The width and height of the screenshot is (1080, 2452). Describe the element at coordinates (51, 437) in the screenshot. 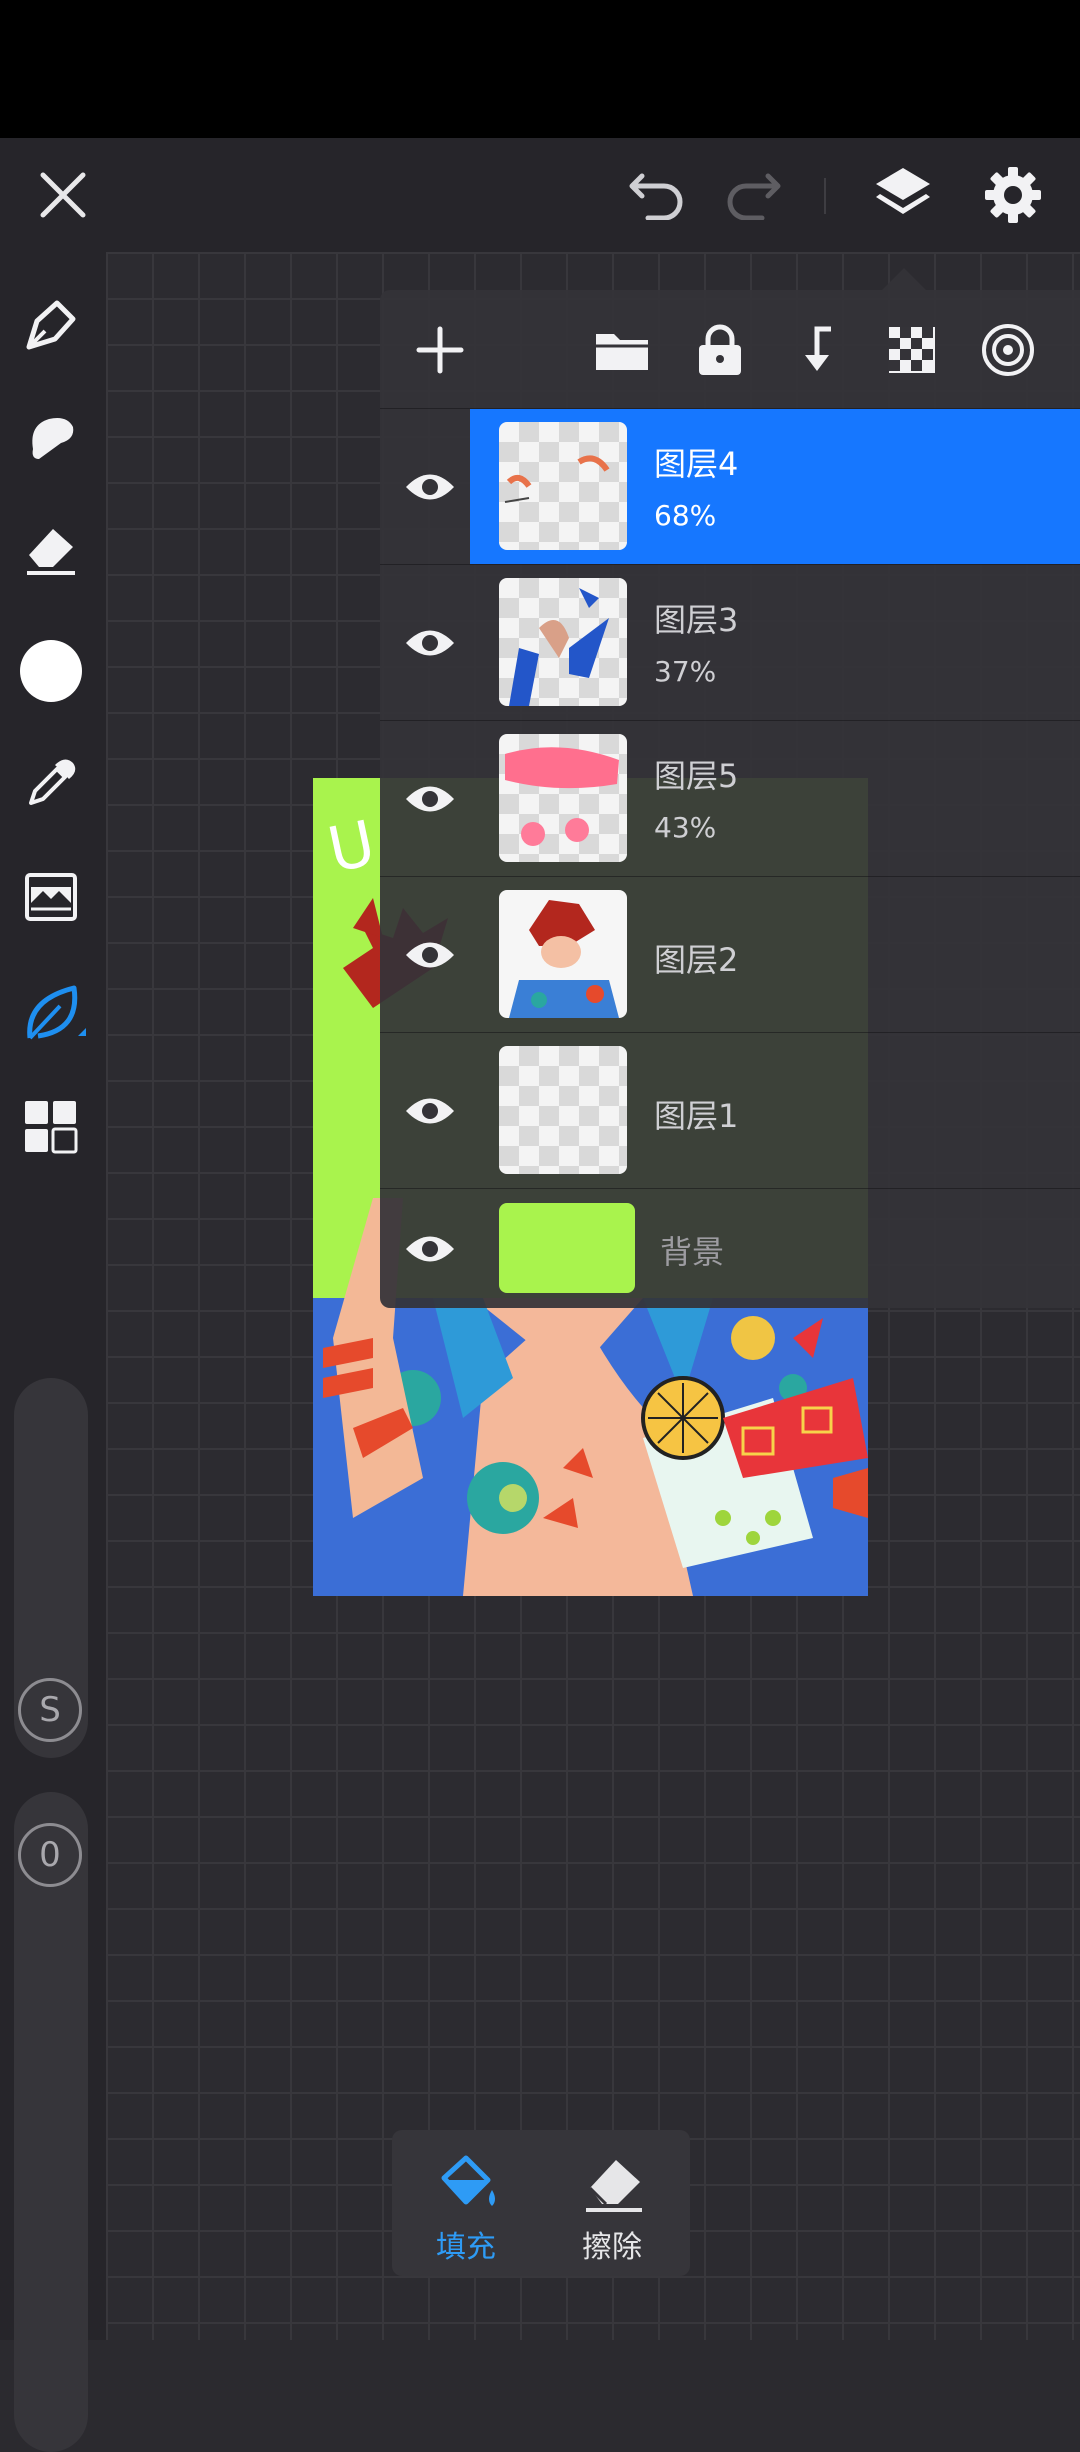

I see `smudge-icon` at that location.